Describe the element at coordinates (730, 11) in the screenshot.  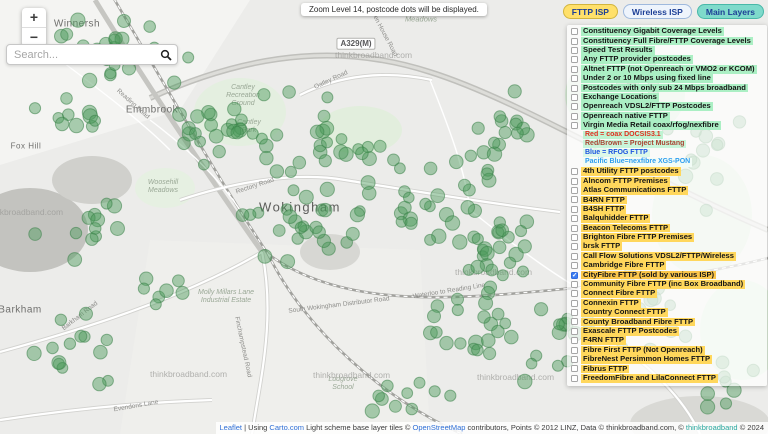
I see `main-layers-button: Main Layers` at that location.